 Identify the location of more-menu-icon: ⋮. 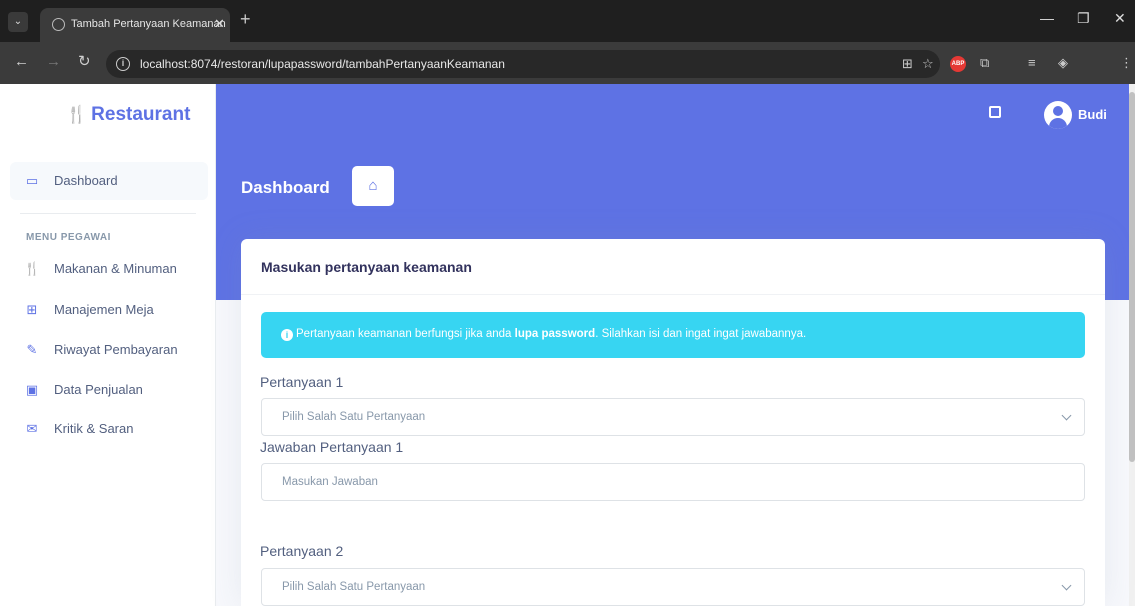
(1126, 63).